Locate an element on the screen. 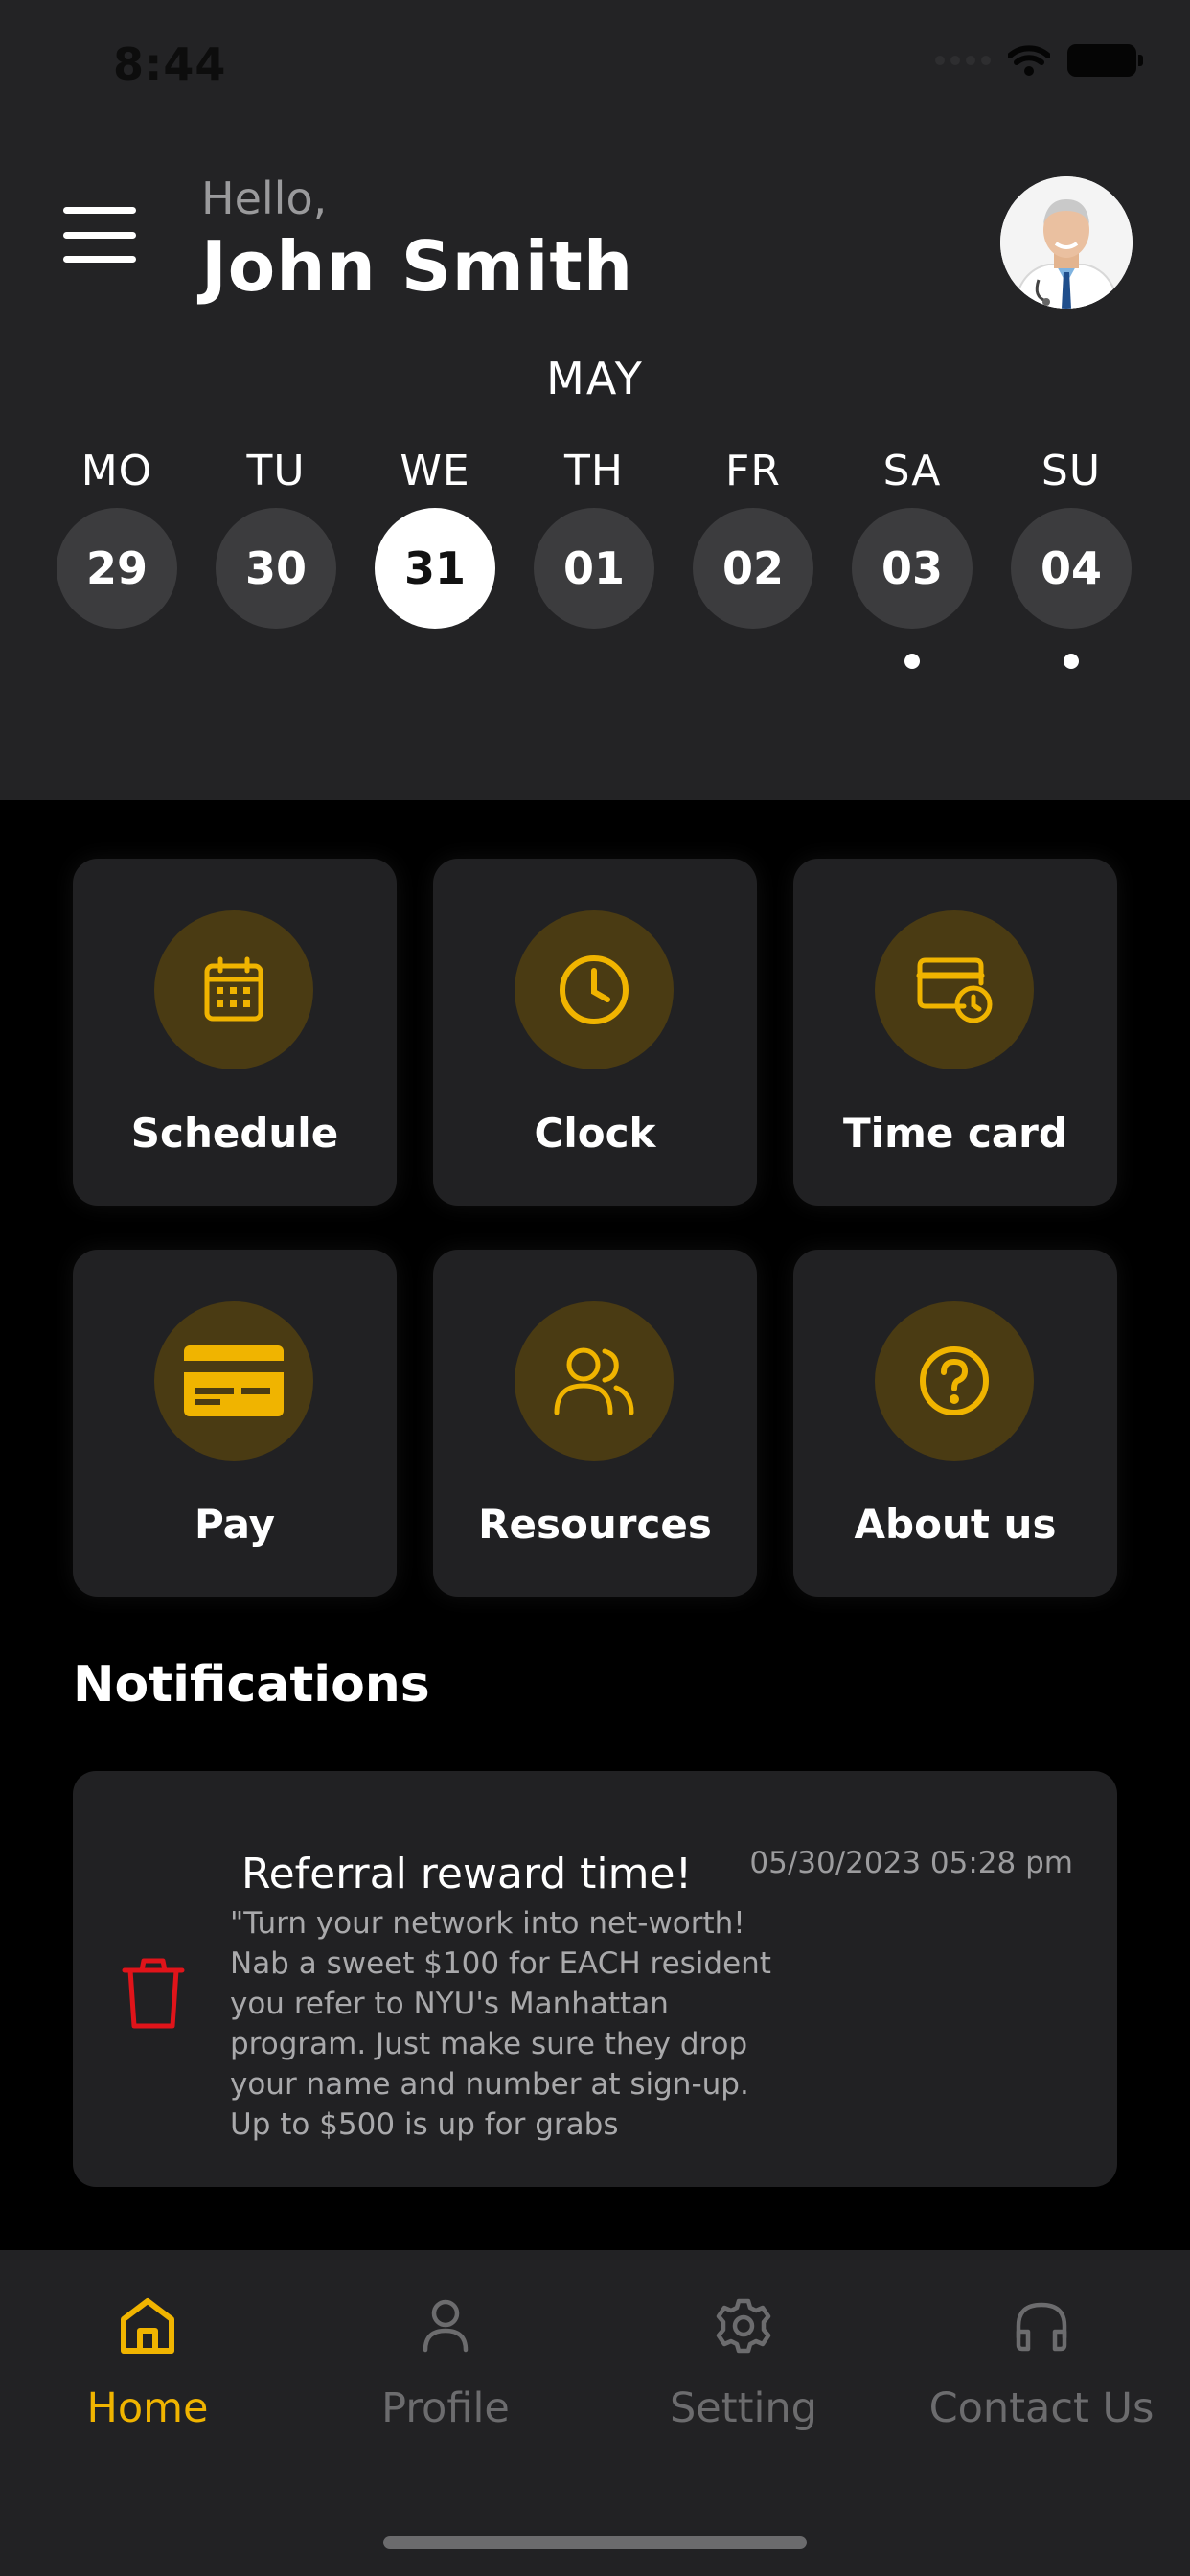 The image size is (1190, 2576). notification-title: Referral reward time! is located at coordinates (467, 1874).